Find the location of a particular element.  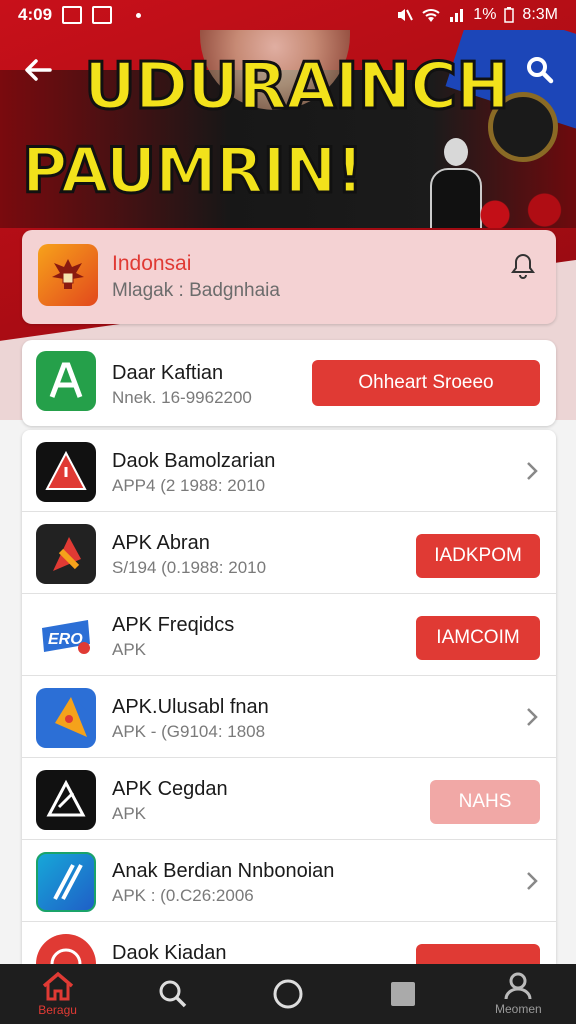

folded-paper-app-icon is located at coordinates (66, 718).